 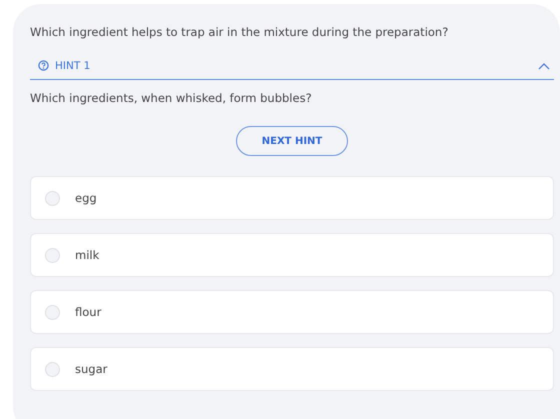 What do you see at coordinates (292, 255) in the screenshot?
I see `answer-option: milk` at bounding box center [292, 255].